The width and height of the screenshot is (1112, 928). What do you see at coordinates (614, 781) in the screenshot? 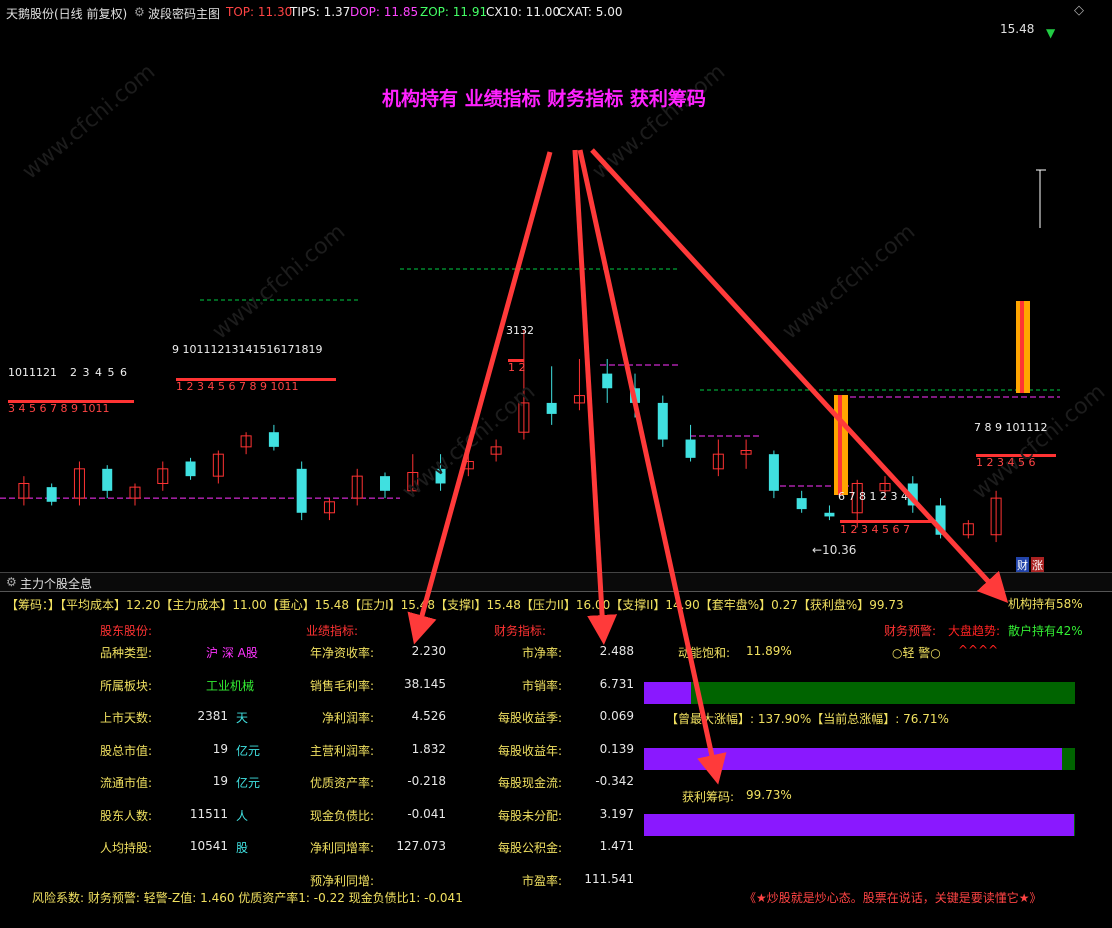
I see `field-value: -0.342` at bounding box center [614, 781].